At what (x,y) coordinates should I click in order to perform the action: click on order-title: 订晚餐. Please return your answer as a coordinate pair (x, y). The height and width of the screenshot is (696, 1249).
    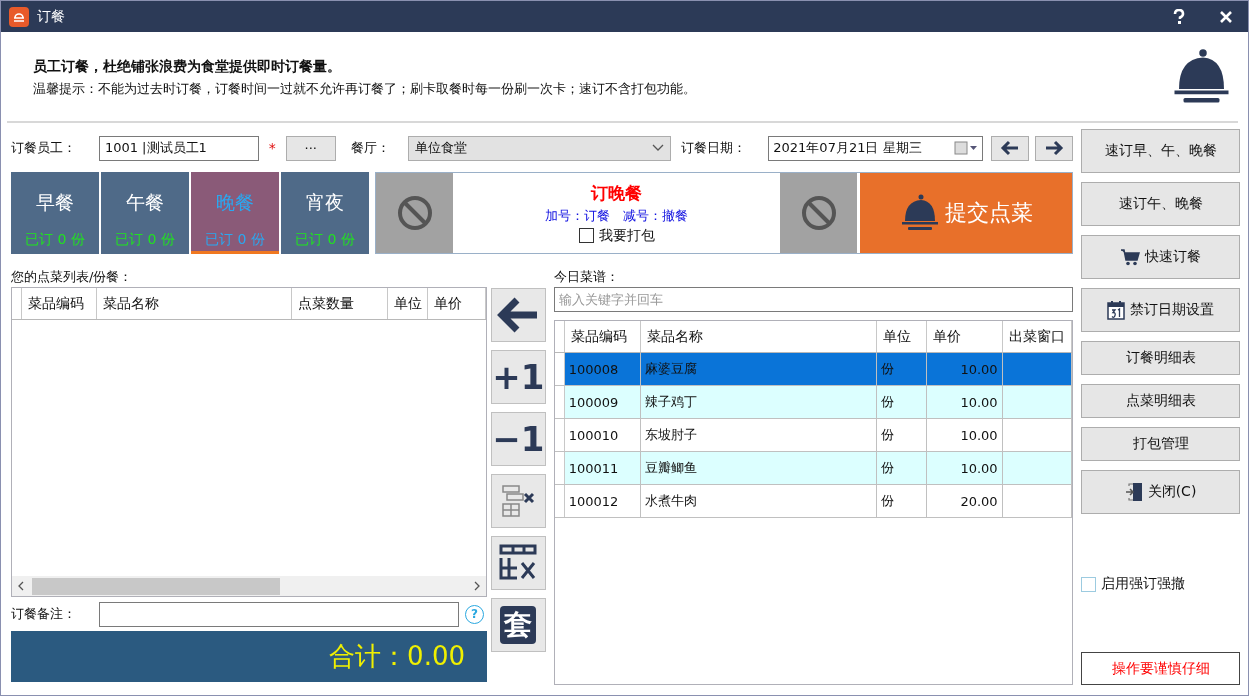
    Looking at the image, I should click on (616, 193).